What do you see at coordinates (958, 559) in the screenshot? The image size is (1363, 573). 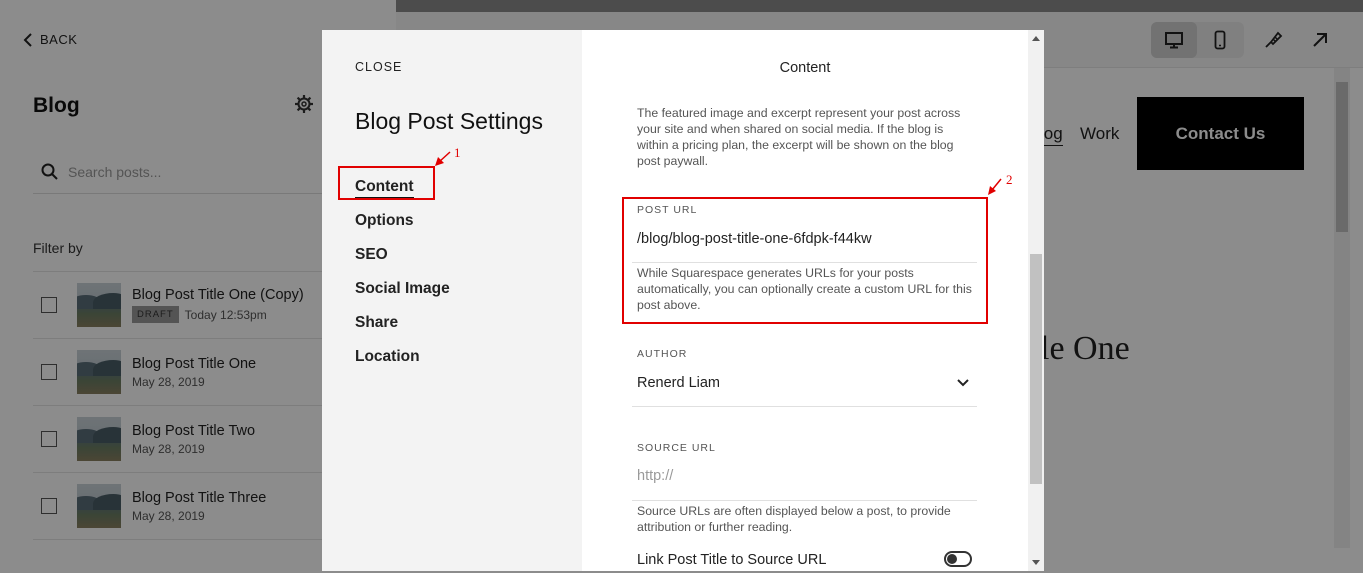 I see `link-source-toggle` at bounding box center [958, 559].